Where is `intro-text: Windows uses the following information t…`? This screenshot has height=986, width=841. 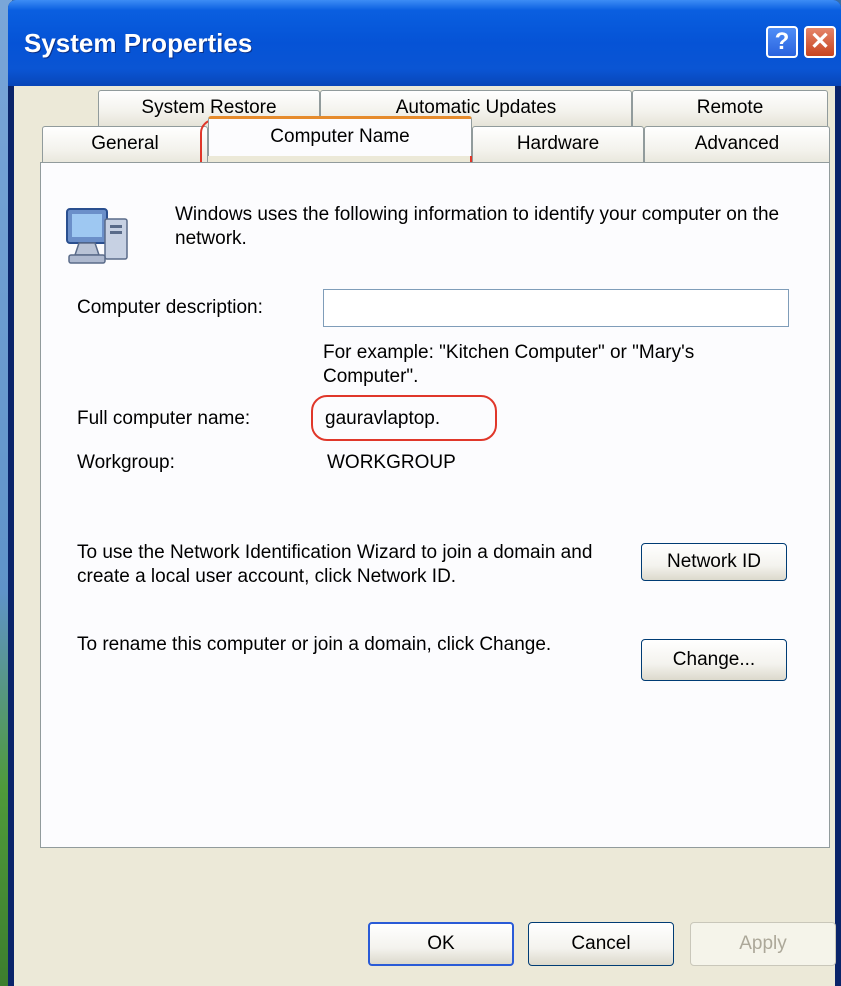 intro-text: Windows uses the following information t… is located at coordinates (477, 226).